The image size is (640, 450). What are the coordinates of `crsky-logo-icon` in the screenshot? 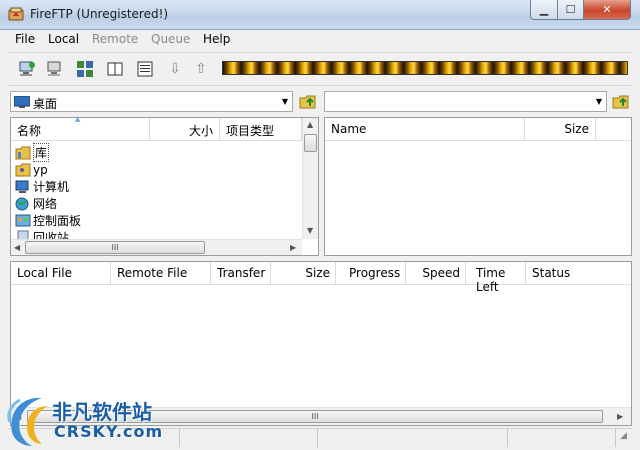 It's located at (27, 421).